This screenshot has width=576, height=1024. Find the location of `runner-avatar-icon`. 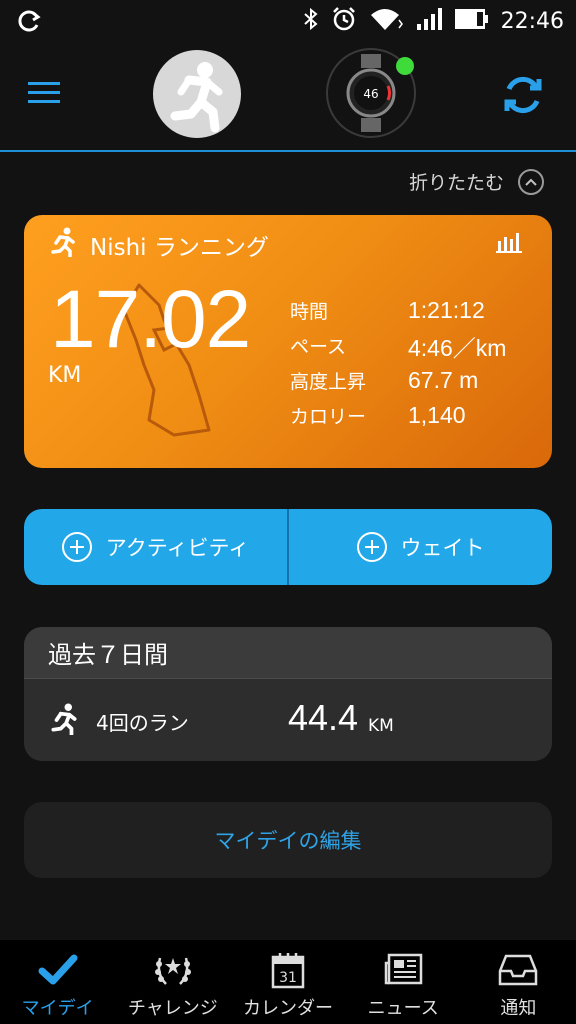

runner-avatar-icon is located at coordinates (196, 97).